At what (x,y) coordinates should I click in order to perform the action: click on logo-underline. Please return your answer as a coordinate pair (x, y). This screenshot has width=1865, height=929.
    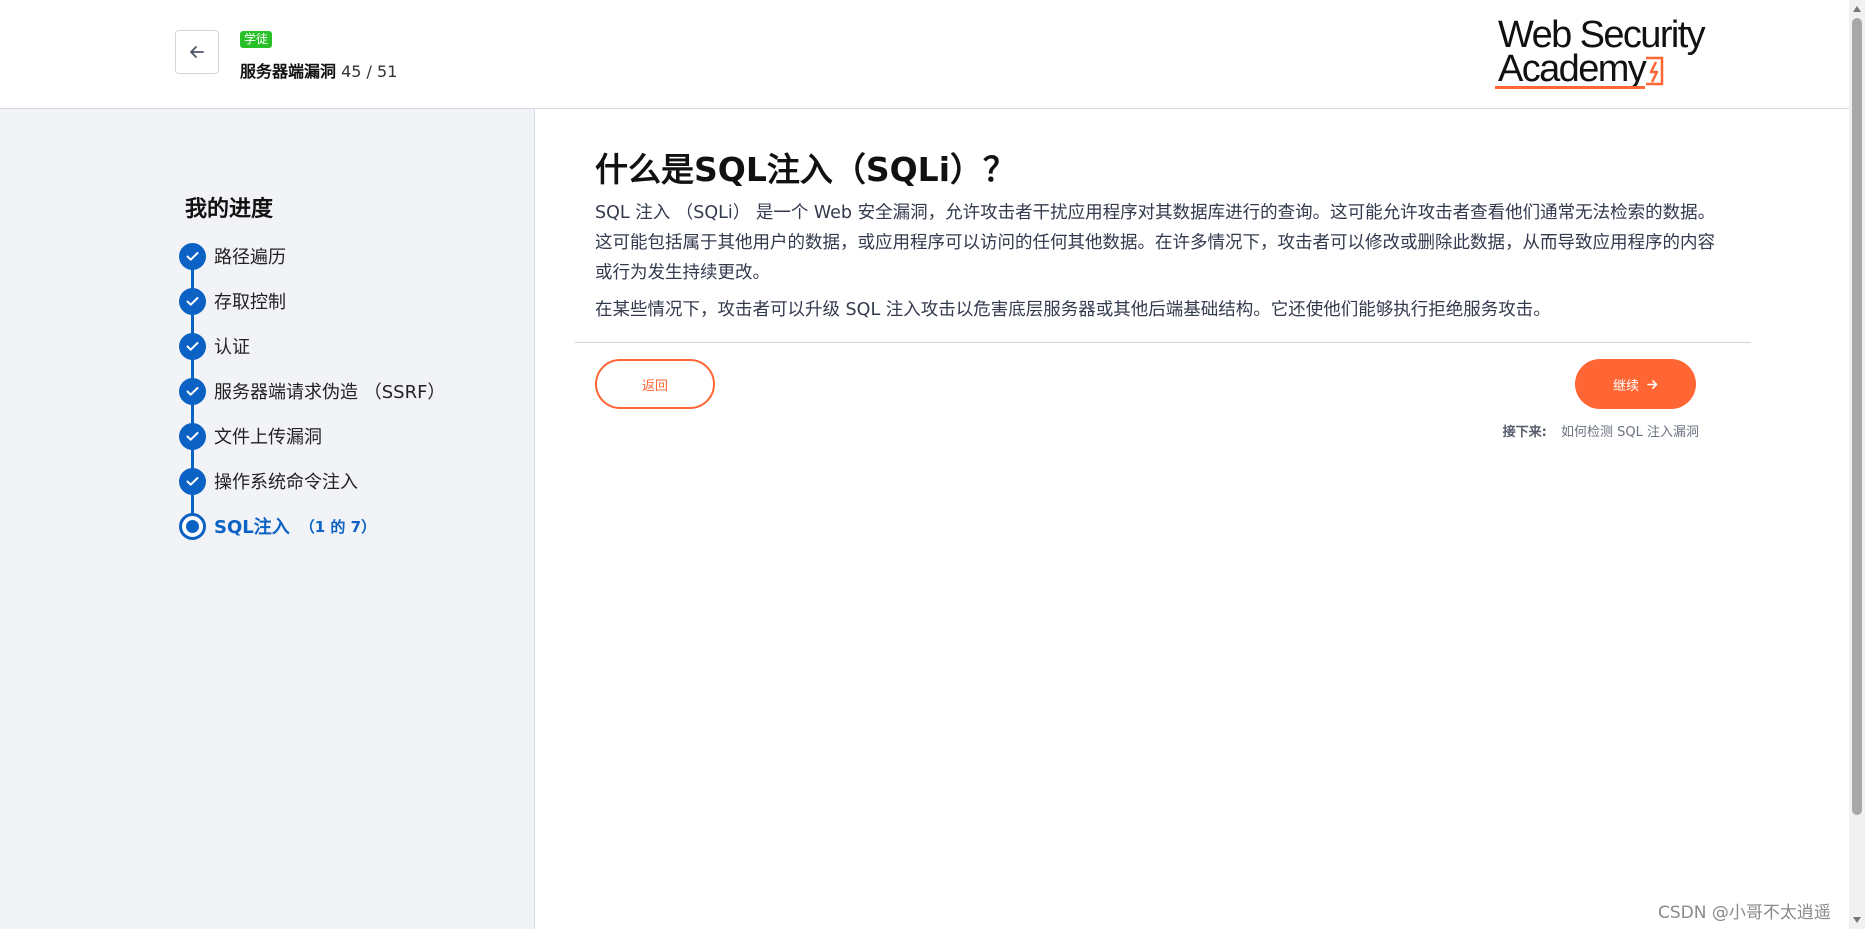
    Looking at the image, I should click on (1570, 87).